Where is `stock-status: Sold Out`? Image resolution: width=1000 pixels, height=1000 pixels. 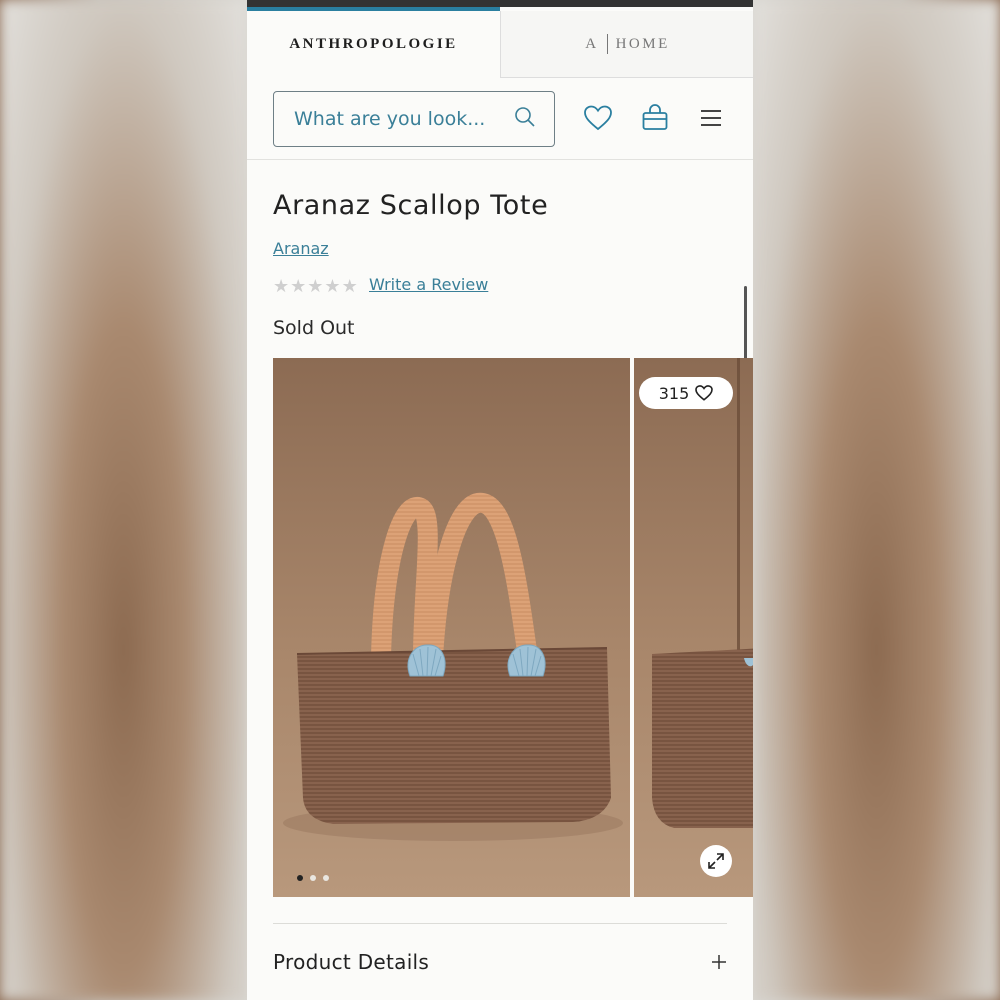 stock-status: Sold Out is located at coordinates (314, 328).